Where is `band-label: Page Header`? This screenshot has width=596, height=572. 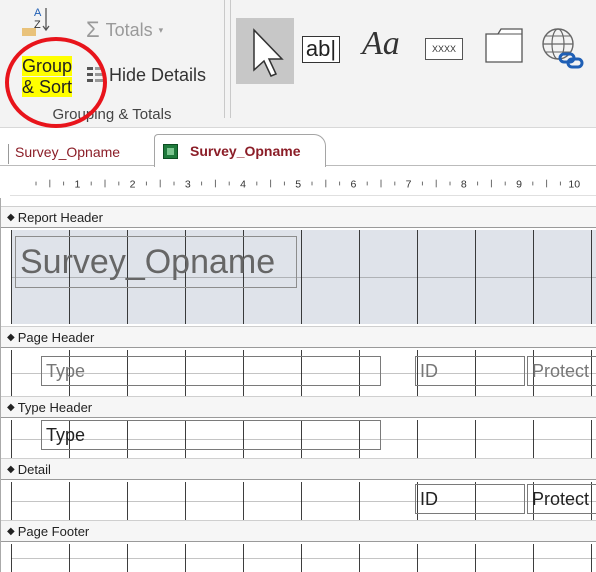
band-label: Page Header is located at coordinates (56, 337).